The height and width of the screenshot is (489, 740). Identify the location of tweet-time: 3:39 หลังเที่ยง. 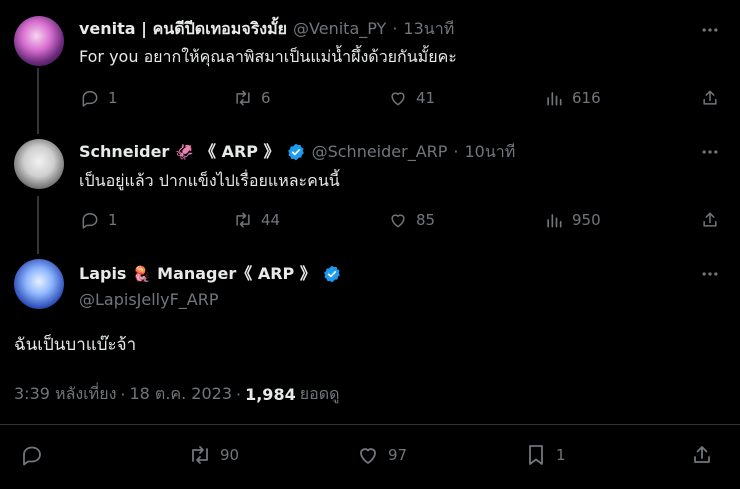
(65, 394).